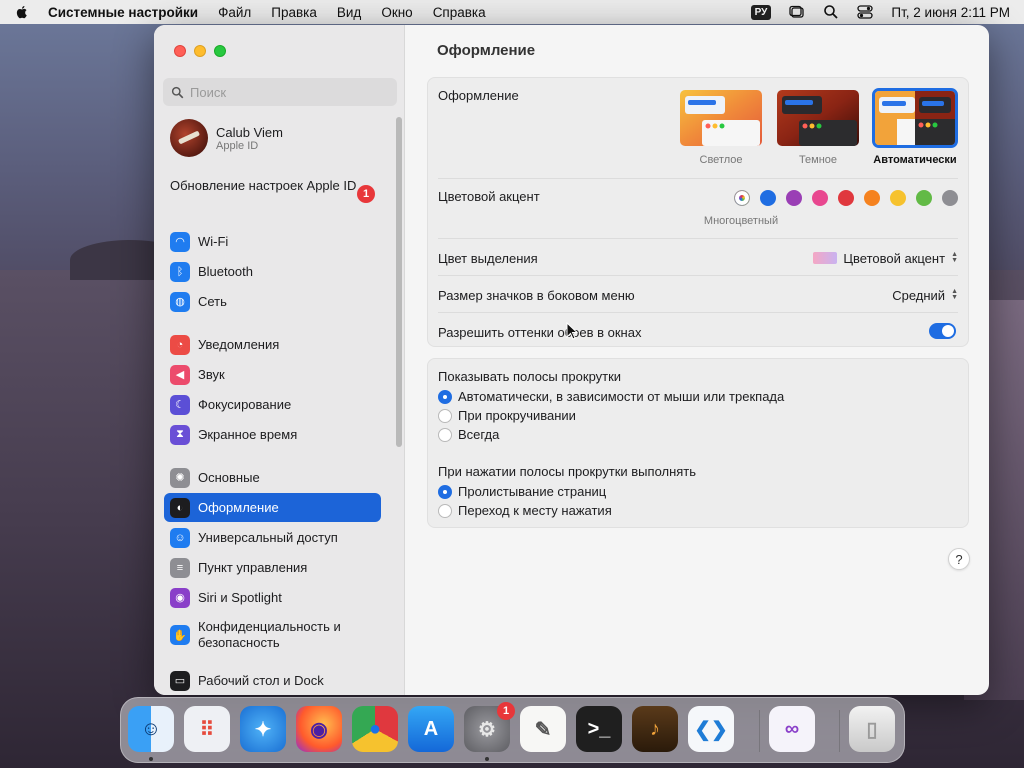 The image size is (1024, 768). I want to click on avatar, so click(189, 138).